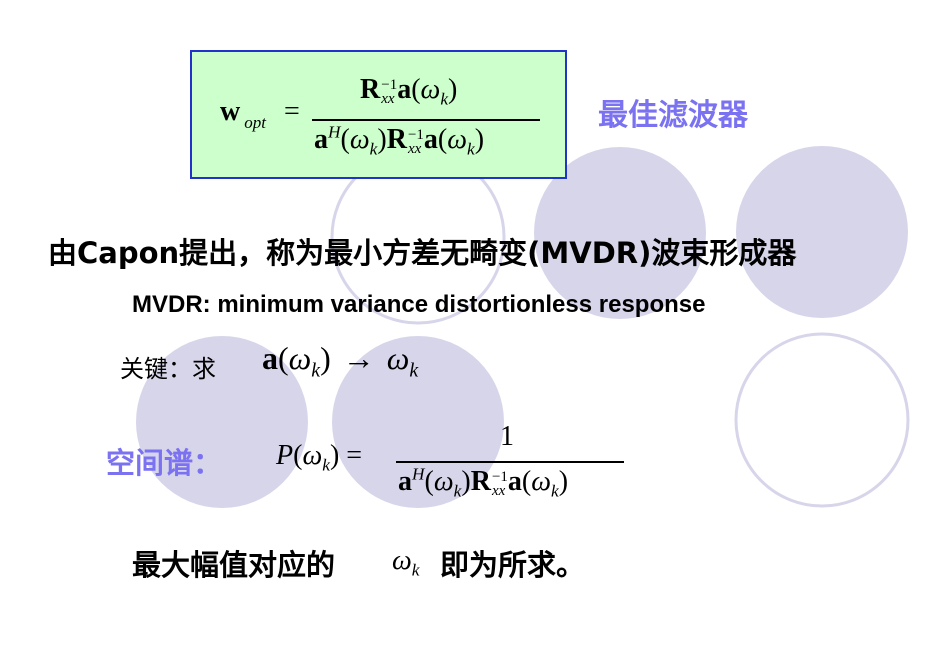 The width and height of the screenshot is (946, 657). What do you see at coordinates (292, 111) in the screenshot?
I see `equals-sign: =` at bounding box center [292, 111].